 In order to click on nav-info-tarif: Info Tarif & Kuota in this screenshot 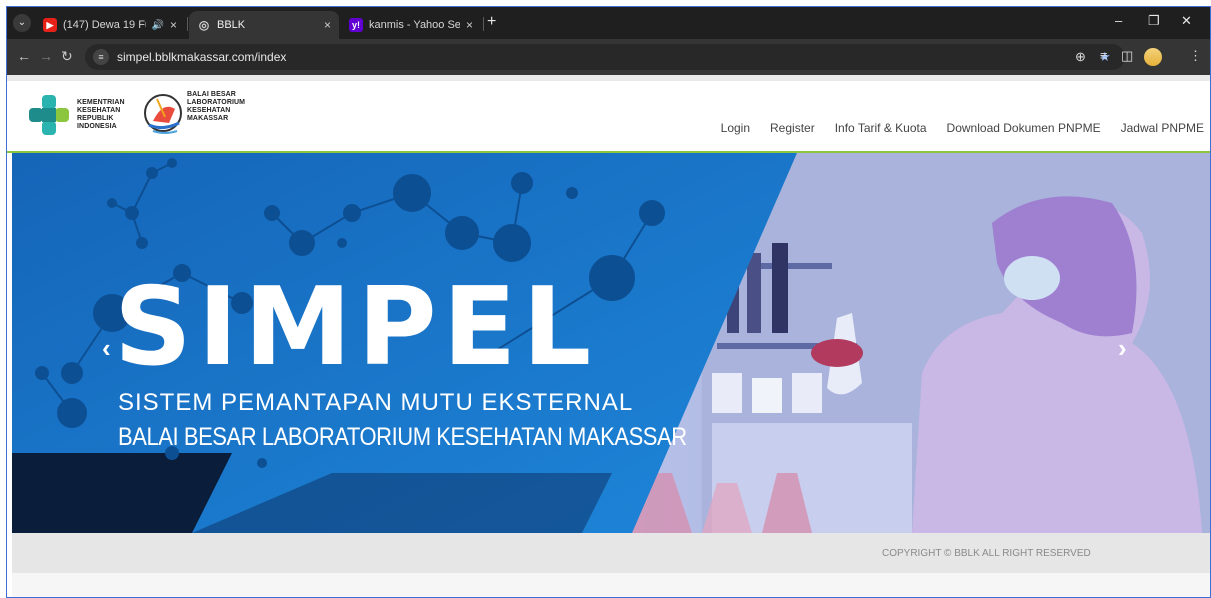, I will do `click(881, 128)`.